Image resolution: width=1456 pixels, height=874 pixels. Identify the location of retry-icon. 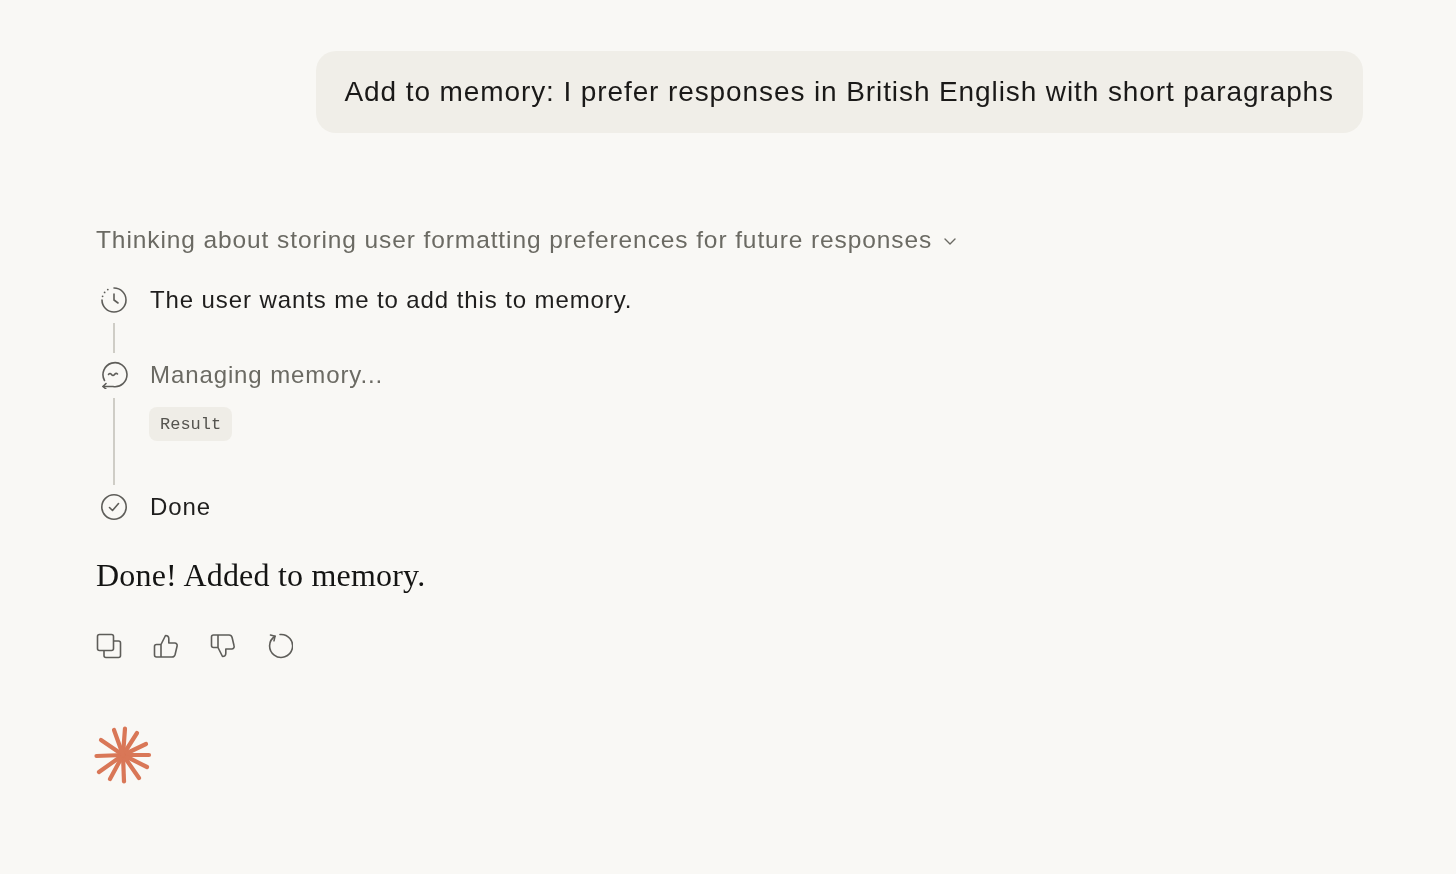
(280, 646).